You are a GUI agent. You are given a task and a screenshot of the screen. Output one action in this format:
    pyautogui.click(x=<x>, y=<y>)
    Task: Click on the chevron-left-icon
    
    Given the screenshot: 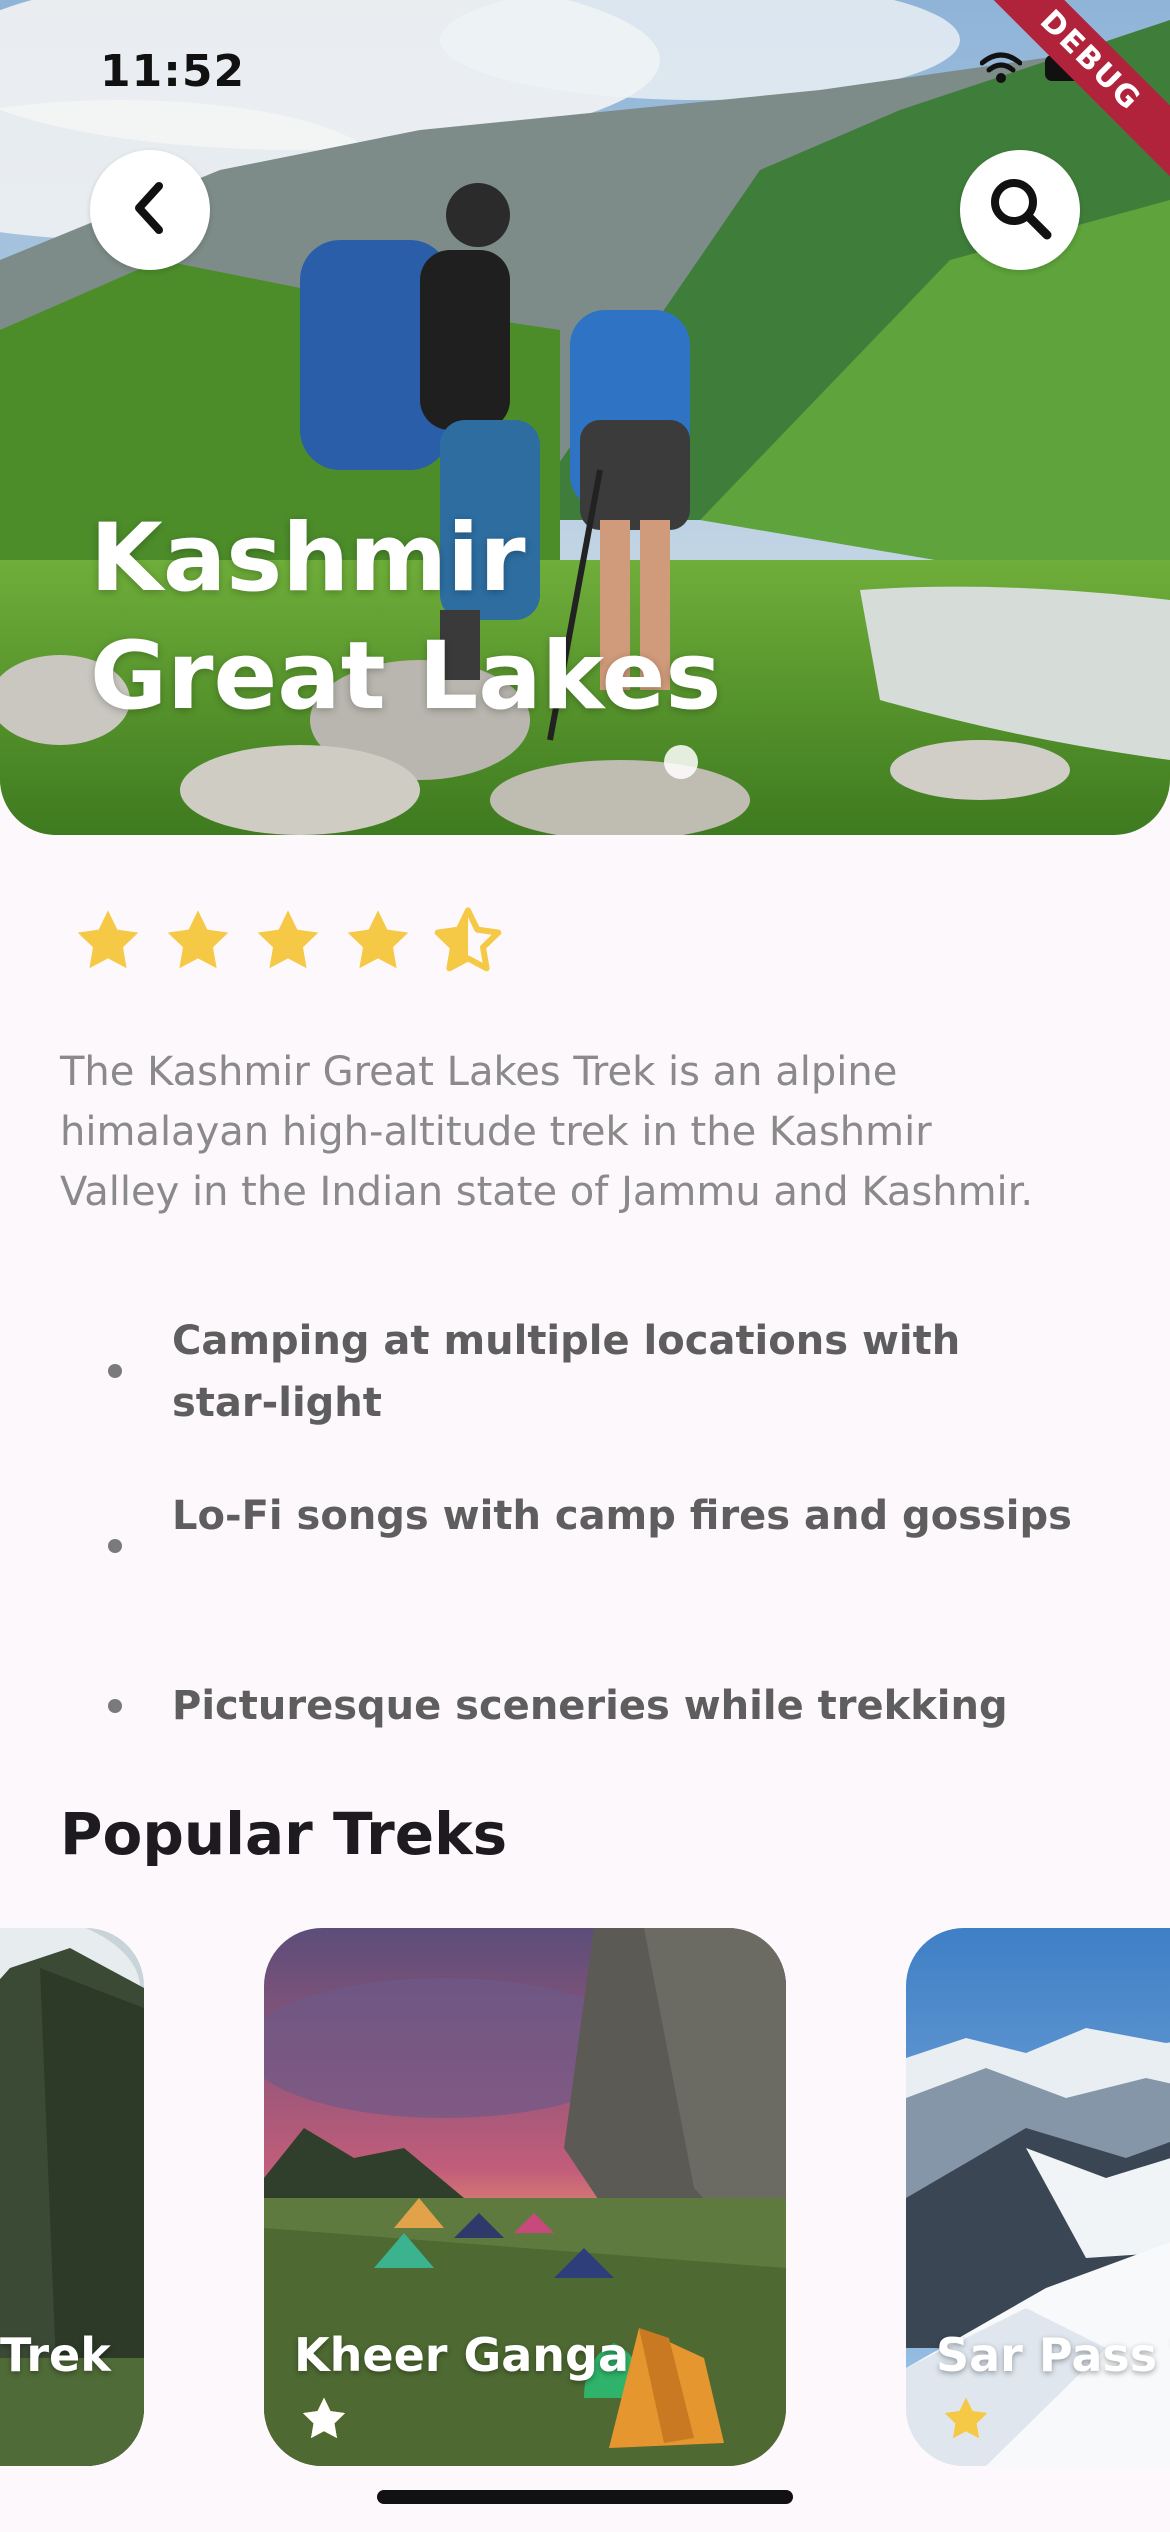 What is the action you would take?
    pyautogui.click(x=150, y=210)
    